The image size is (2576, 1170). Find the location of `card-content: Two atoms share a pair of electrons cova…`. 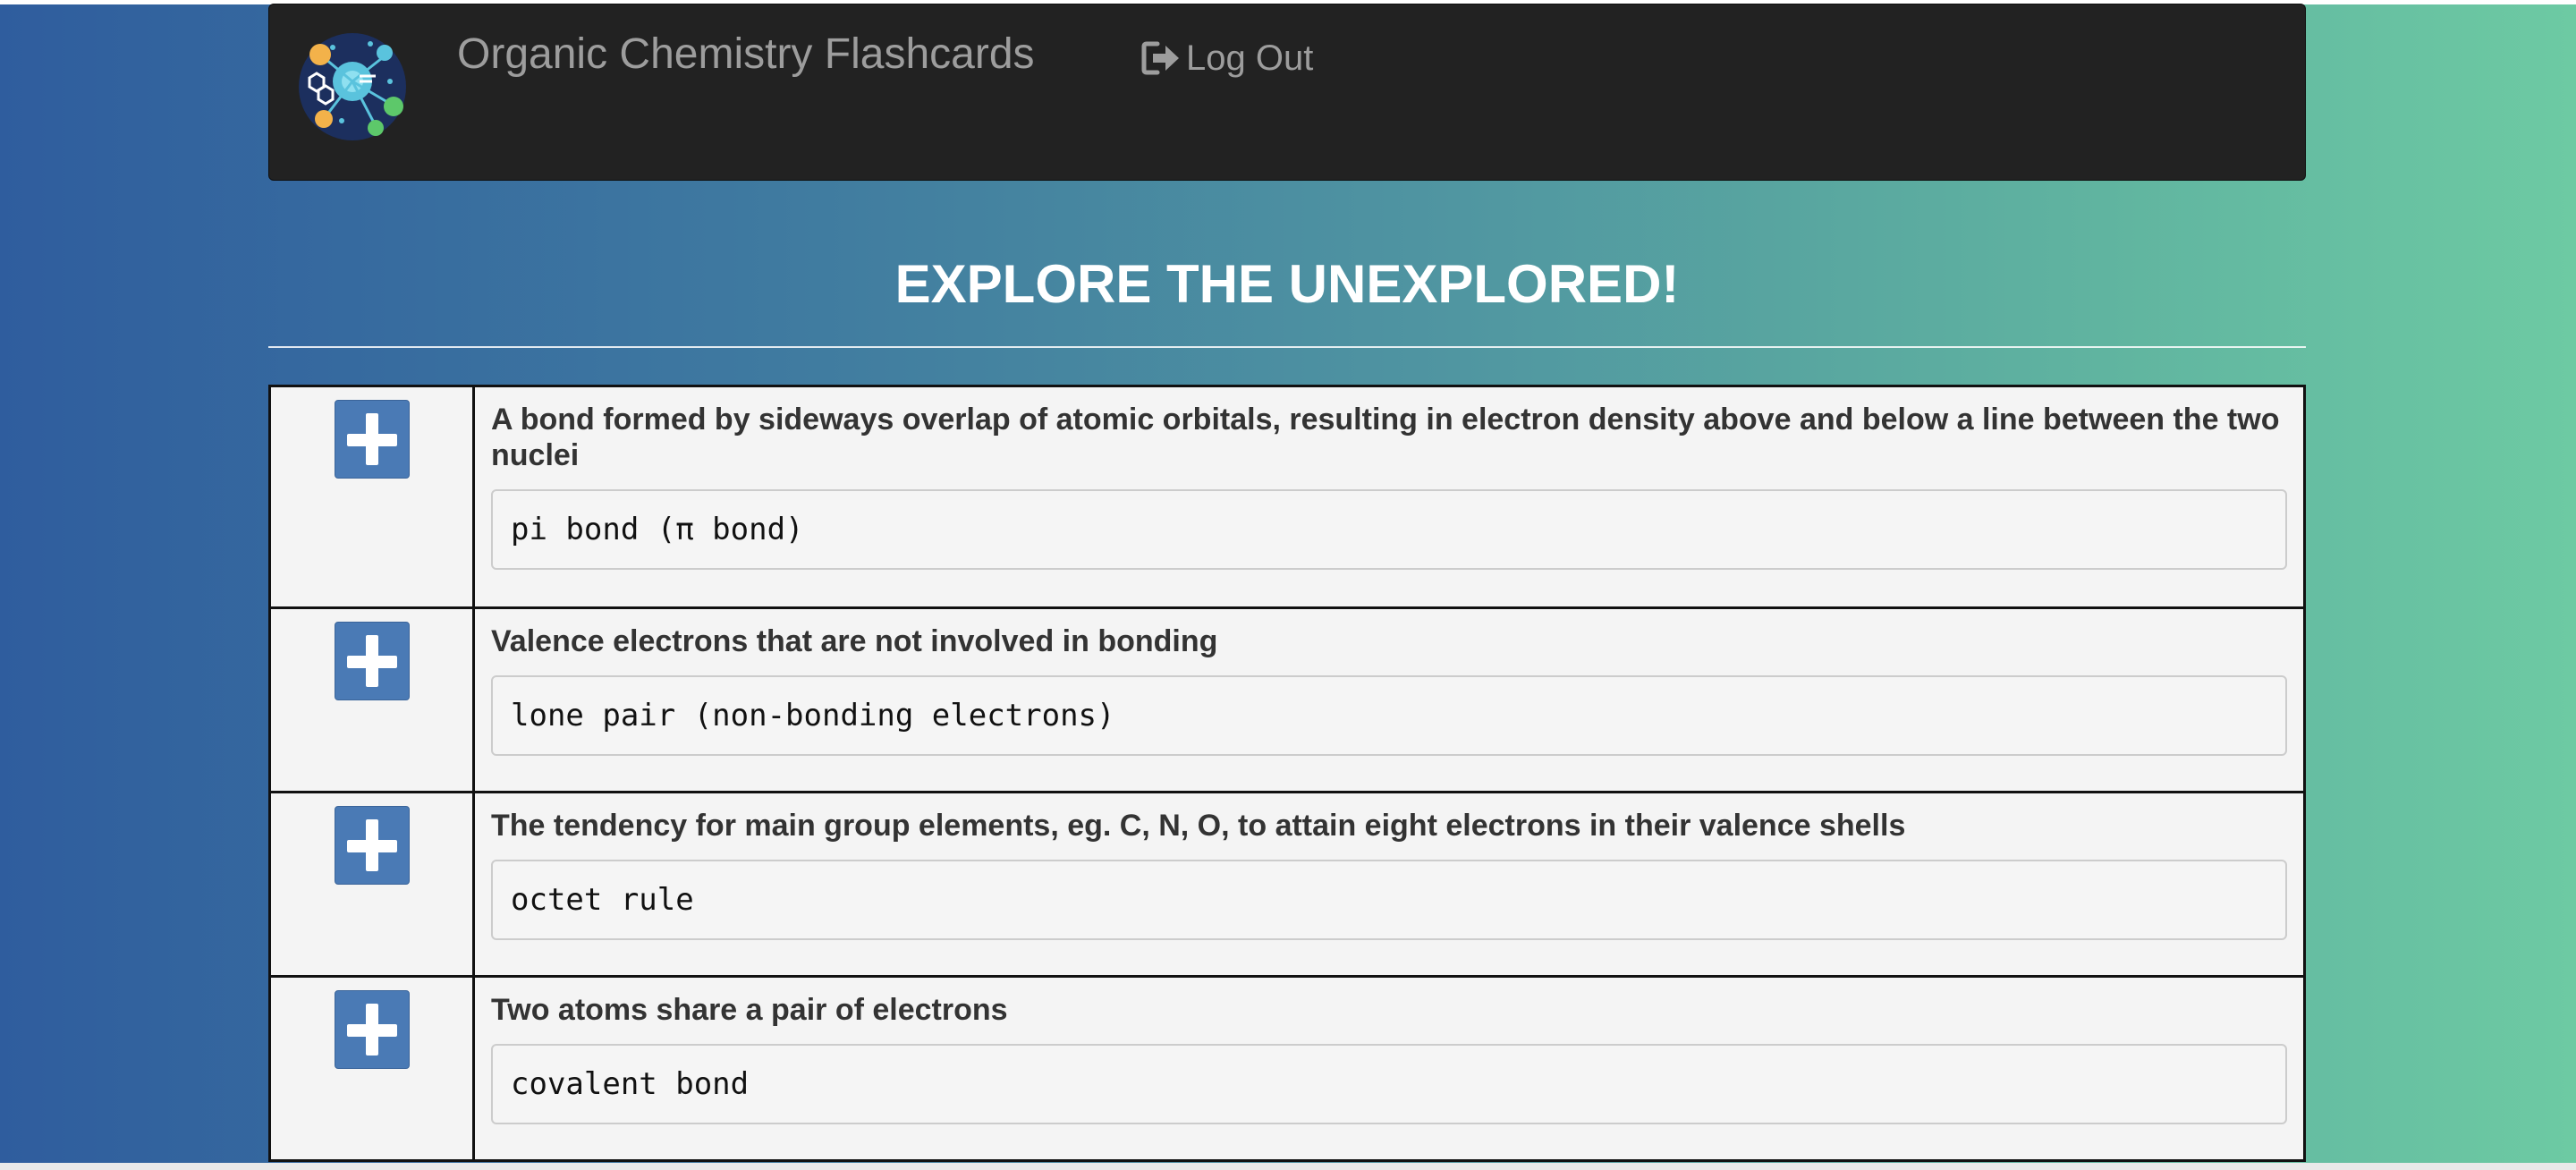

card-content: Two atoms share a pair of electrons cova… is located at coordinates (1389, 1068).